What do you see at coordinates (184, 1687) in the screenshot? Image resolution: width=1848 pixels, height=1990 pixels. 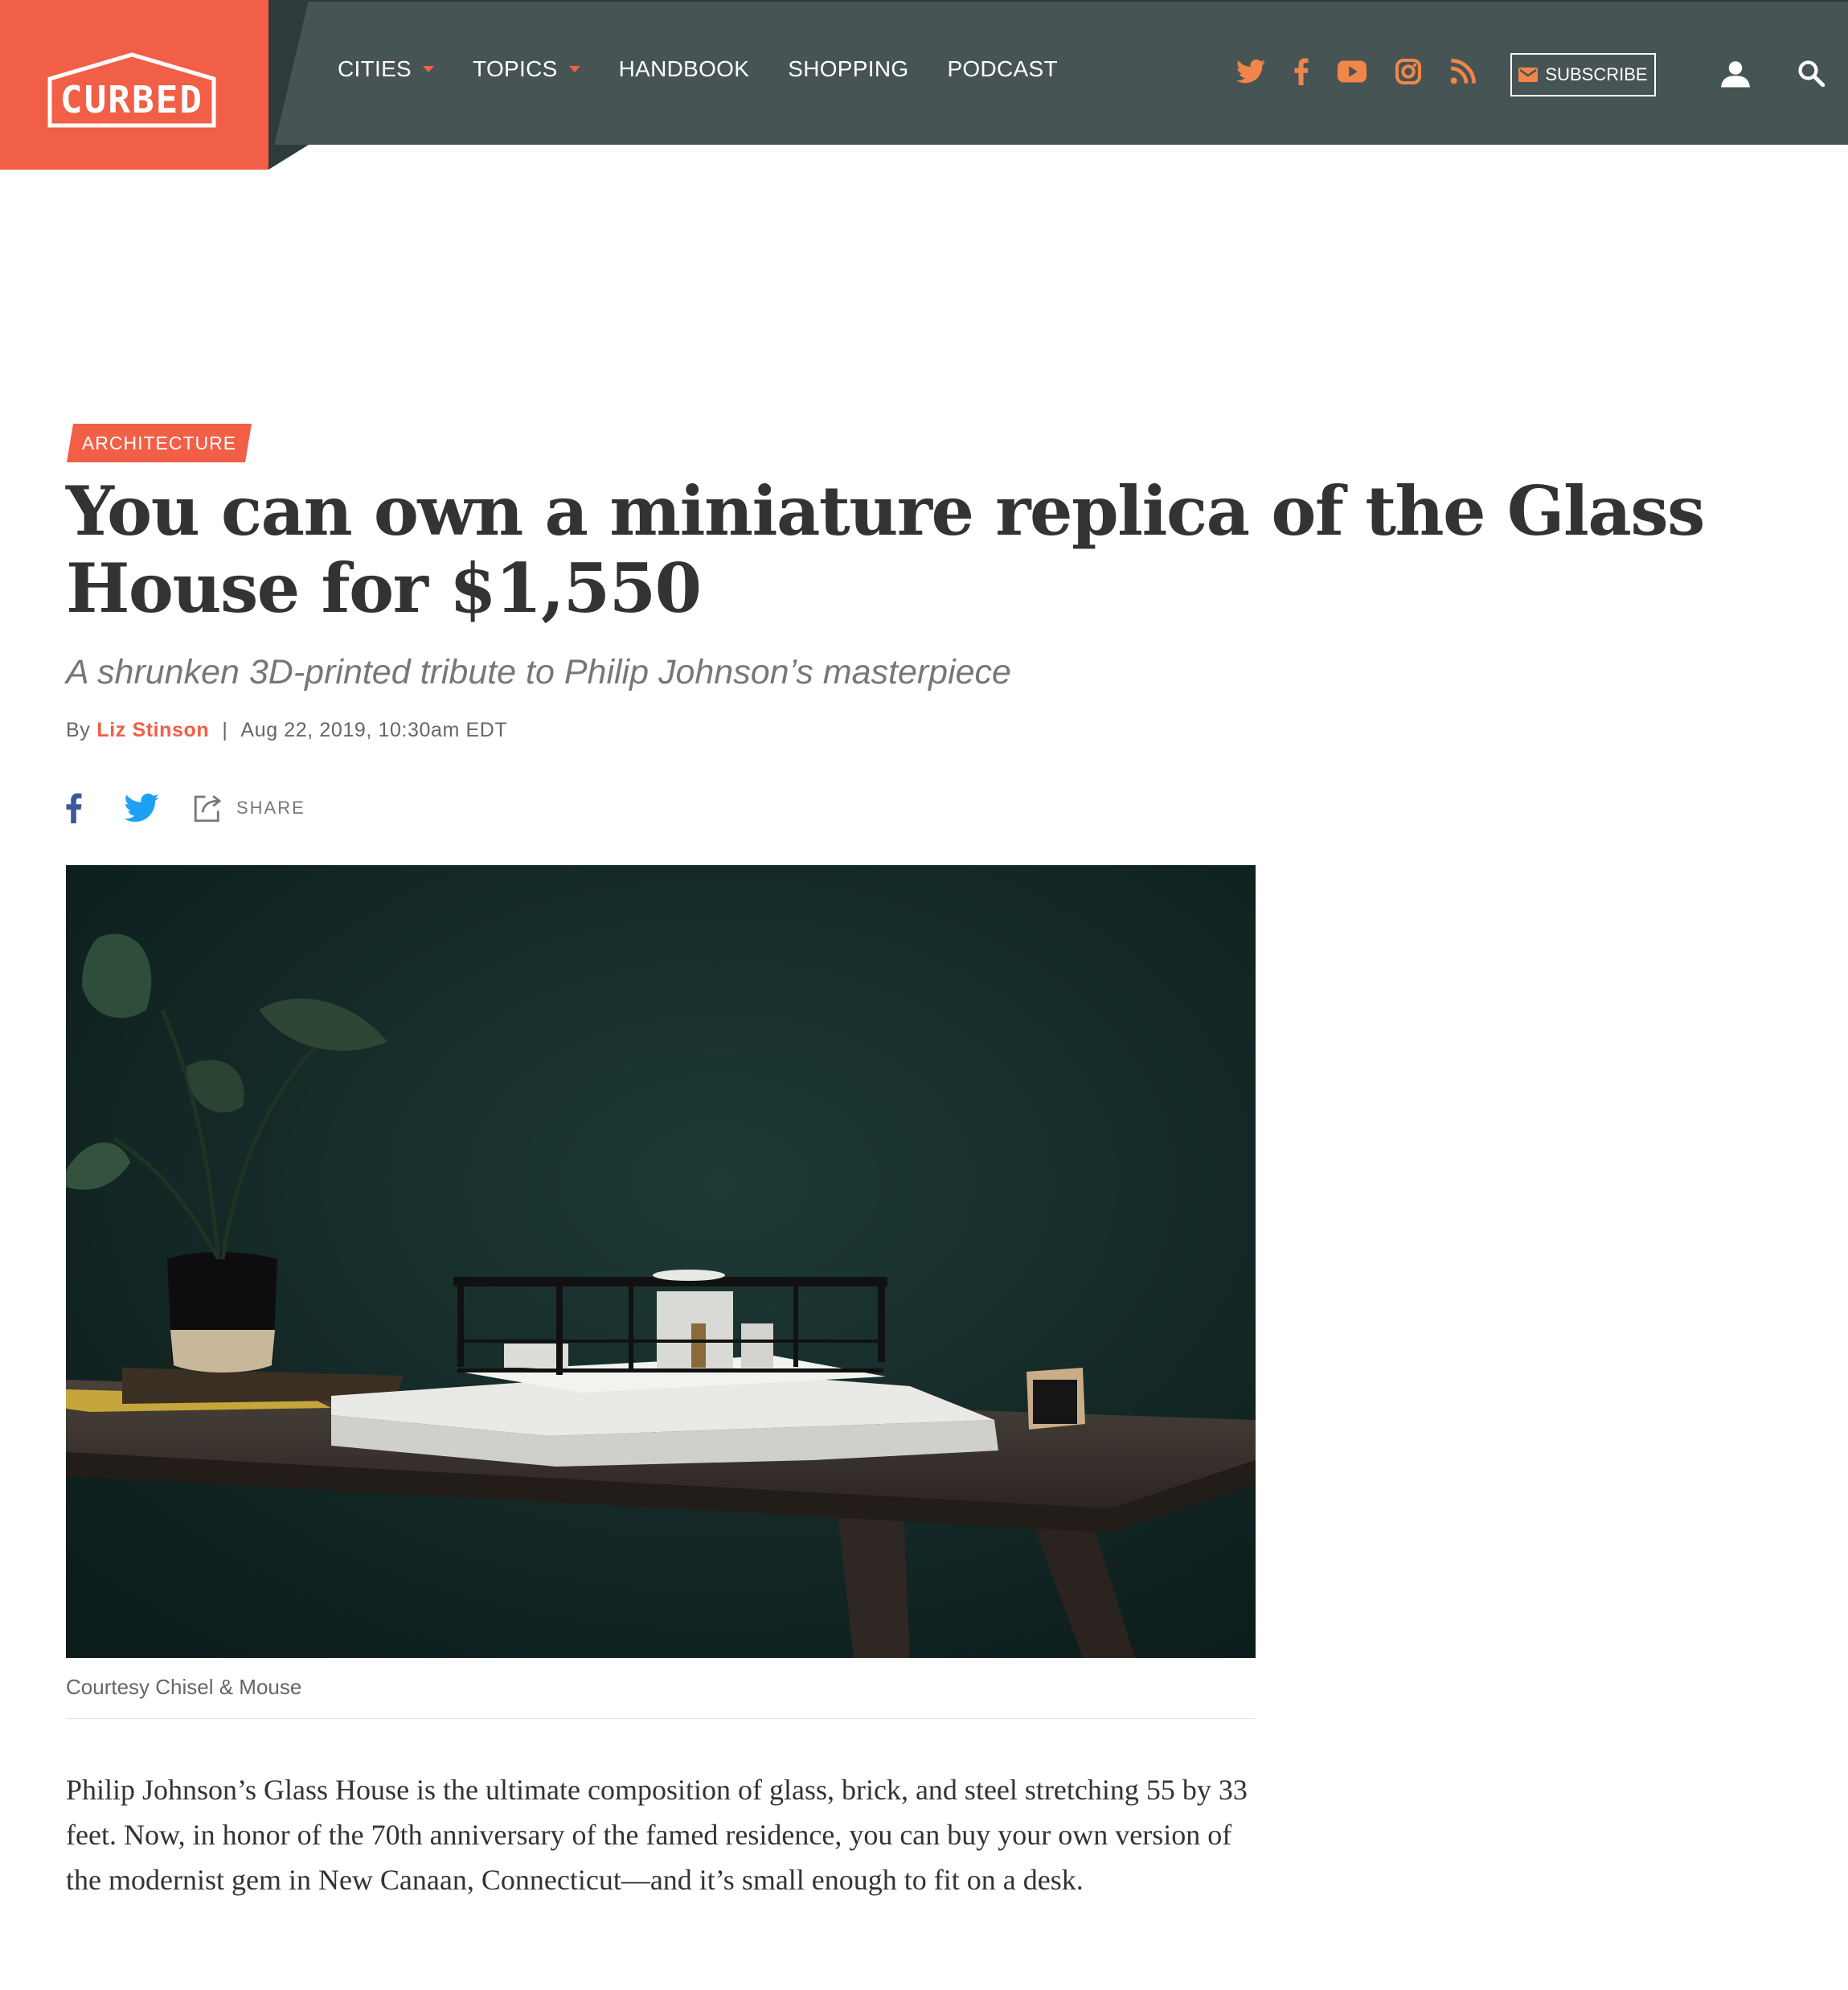 I see `image-caption: Courtesy Chisel & Mouse` at bounding box center [184, 1687].